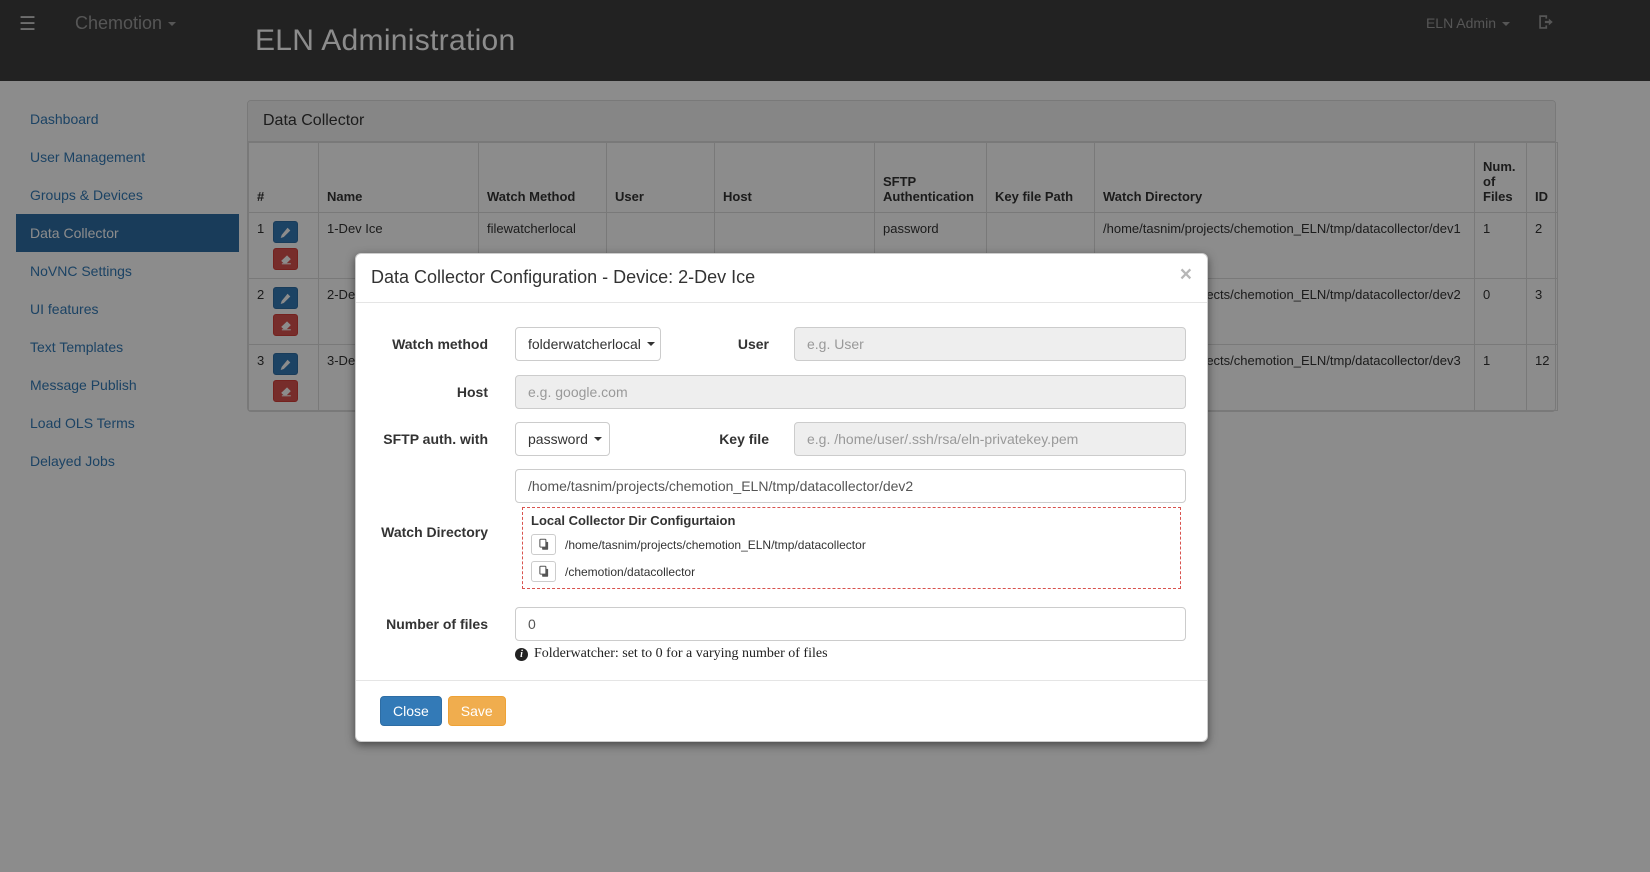 This screenshot has width=1650, height=872. What do you see at coordinates (440, 344) in the screenshot?
I see `watch-method-label: Watch method` at bounding box center [440, 344].